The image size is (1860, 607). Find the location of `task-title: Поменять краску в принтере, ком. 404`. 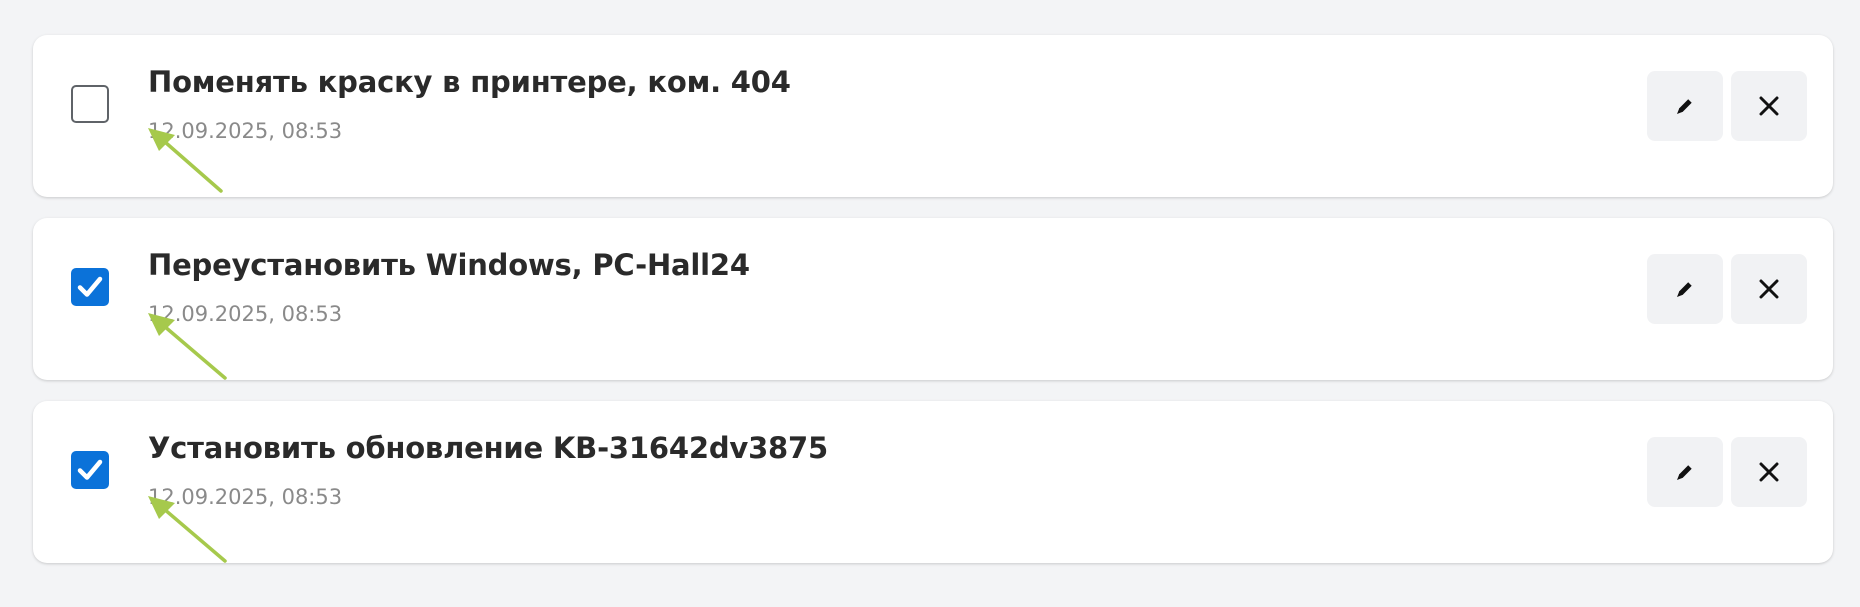

task-title: Поменять краску в принтере, ком. 404 is located at coordinates (469, 82).